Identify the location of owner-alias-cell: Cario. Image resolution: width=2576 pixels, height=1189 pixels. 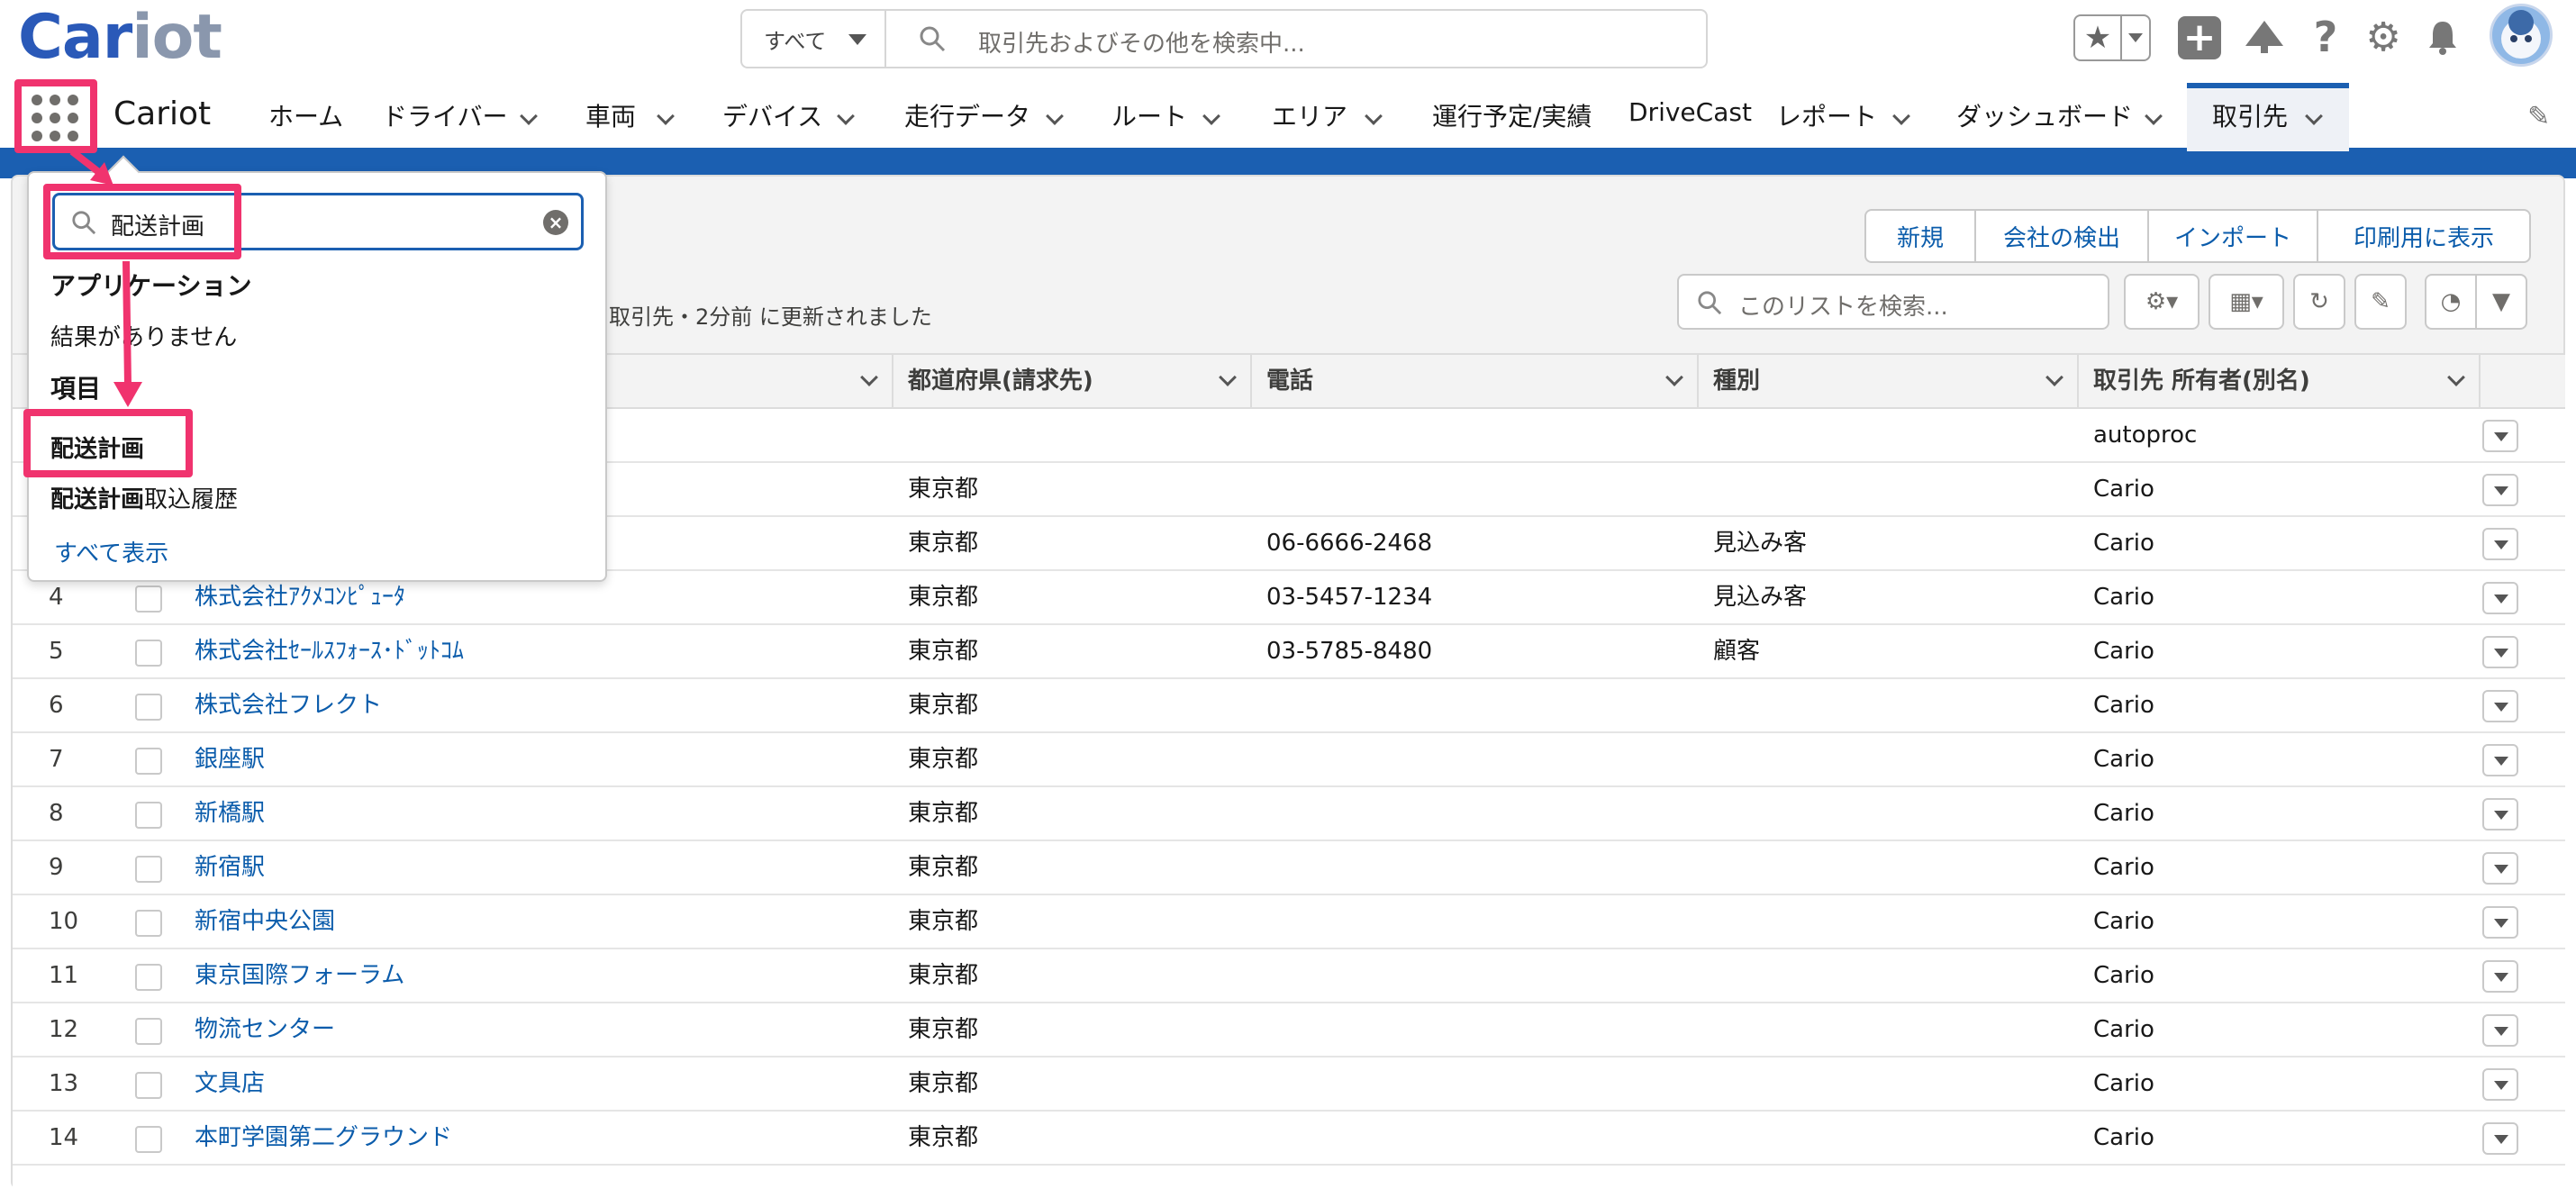
(2123, 1137).